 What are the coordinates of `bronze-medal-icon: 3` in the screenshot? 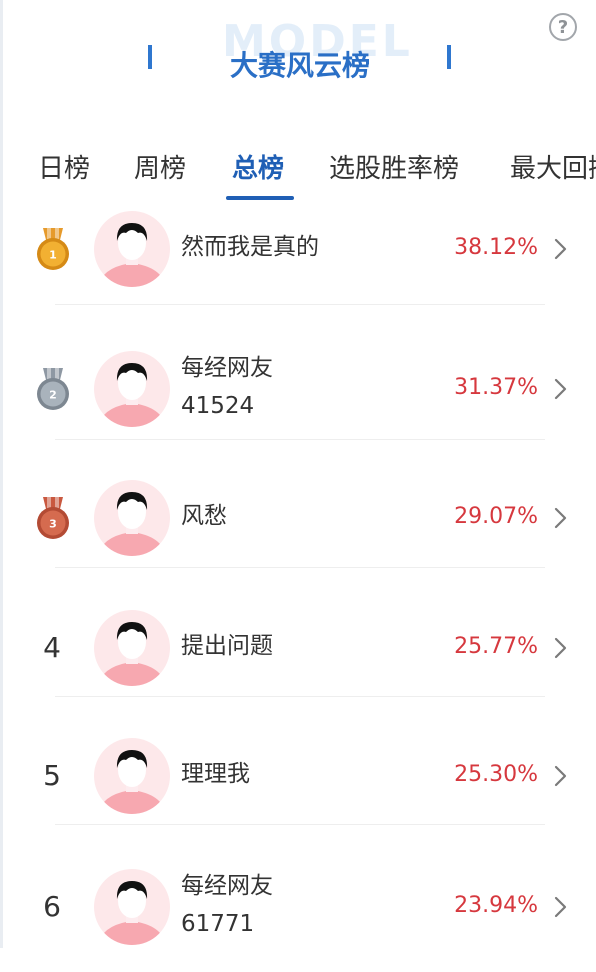 It's located at (53, 518).